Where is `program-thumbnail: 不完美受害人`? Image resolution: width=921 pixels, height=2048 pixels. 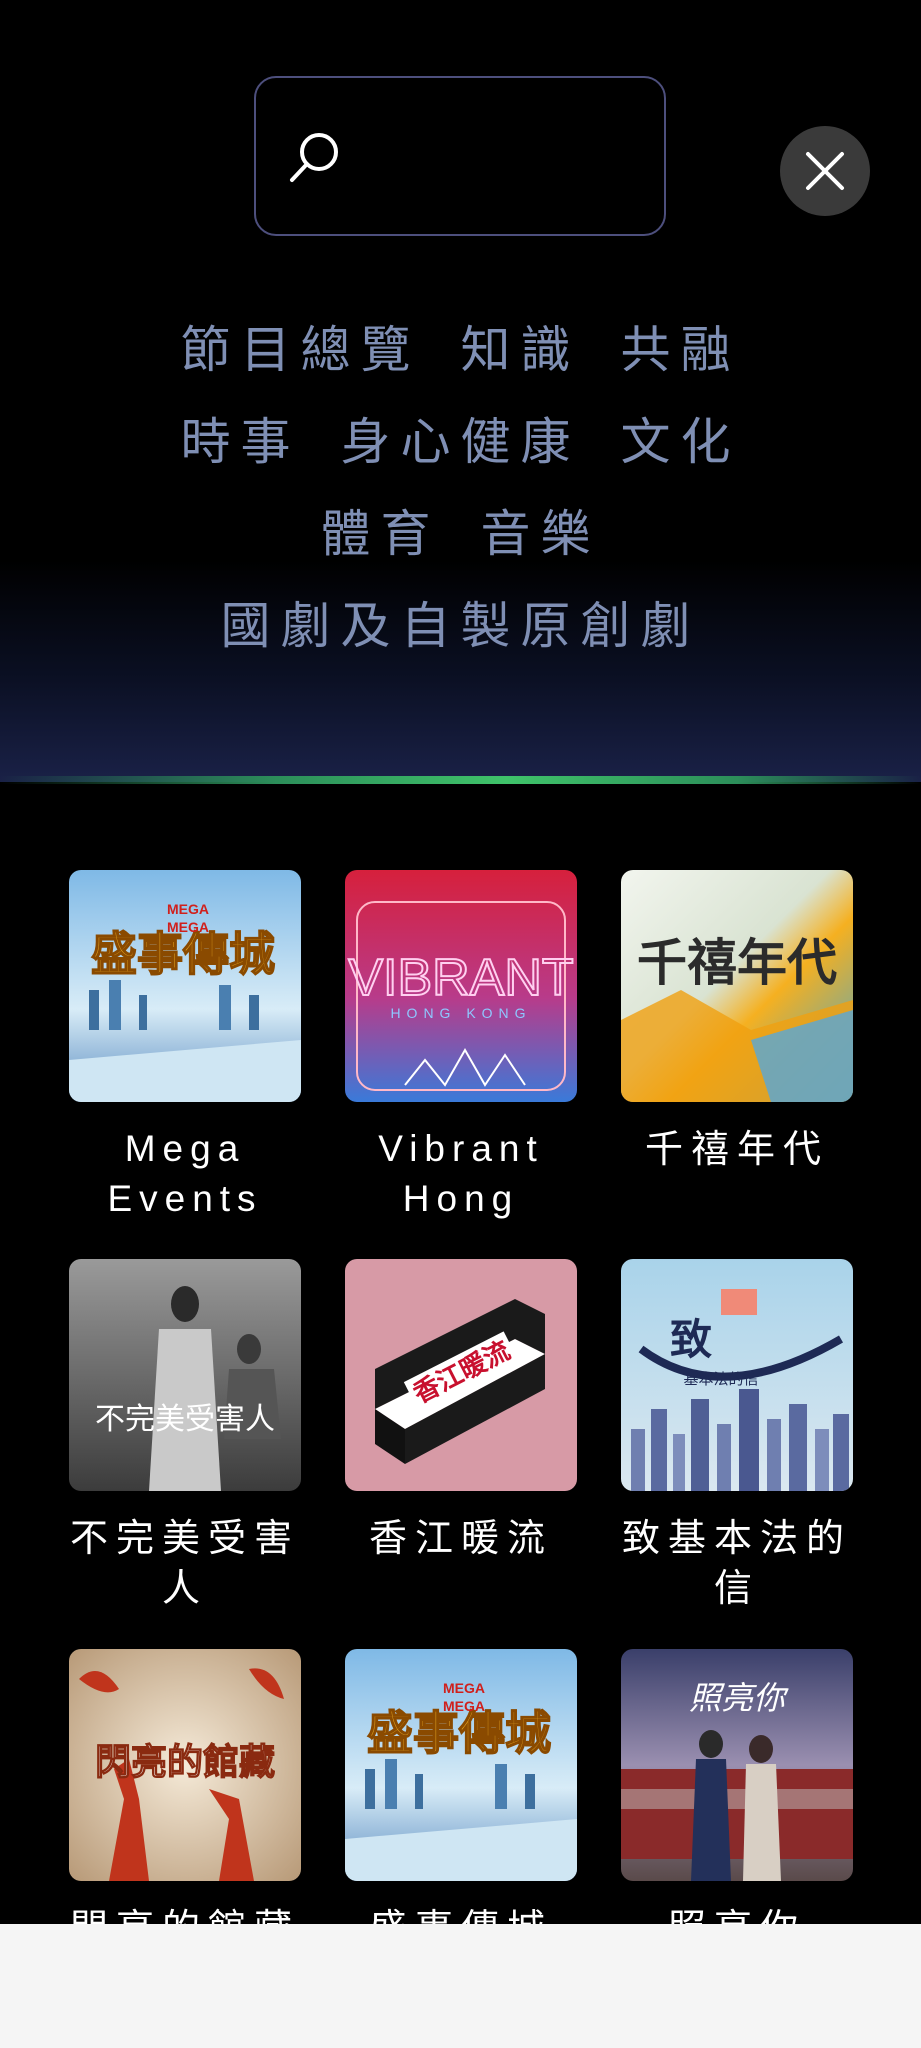 program-thumbnail: 不完美受害人 is located at coordinates (185, 1375).